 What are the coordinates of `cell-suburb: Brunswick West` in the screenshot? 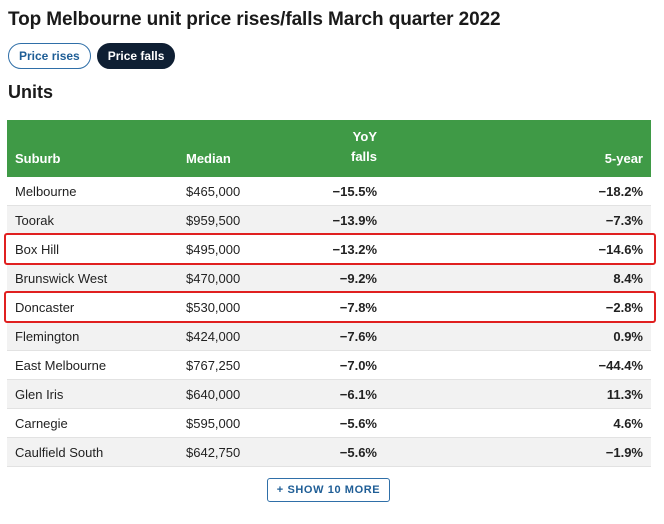 It's located at (61, 278).